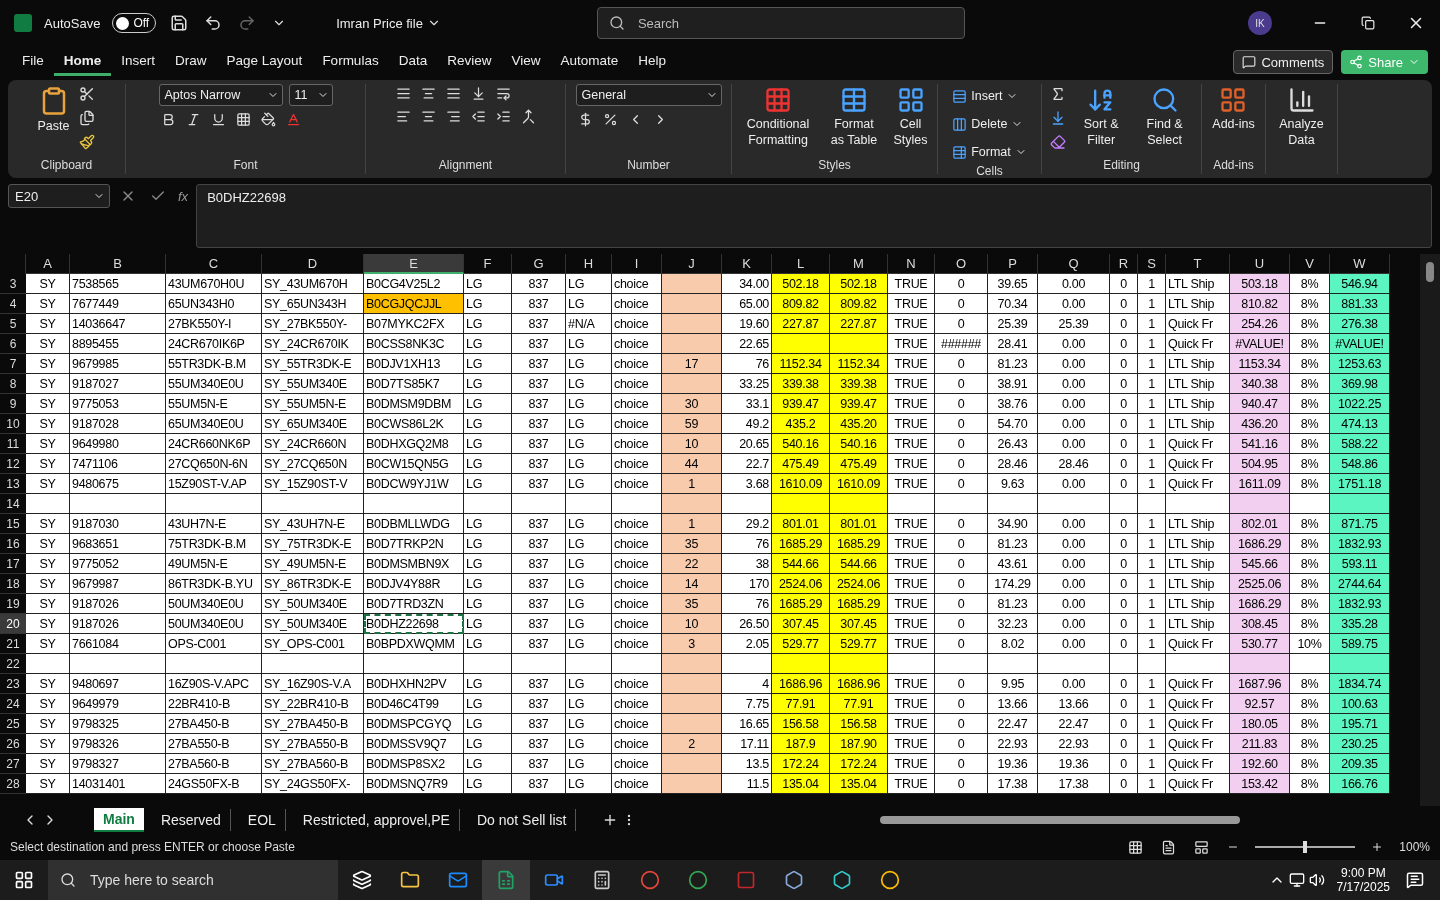  What do you see at coordinates (87, 142) in the screenshot?
I see `format-painter-icon` at bounding box center [87, 142].